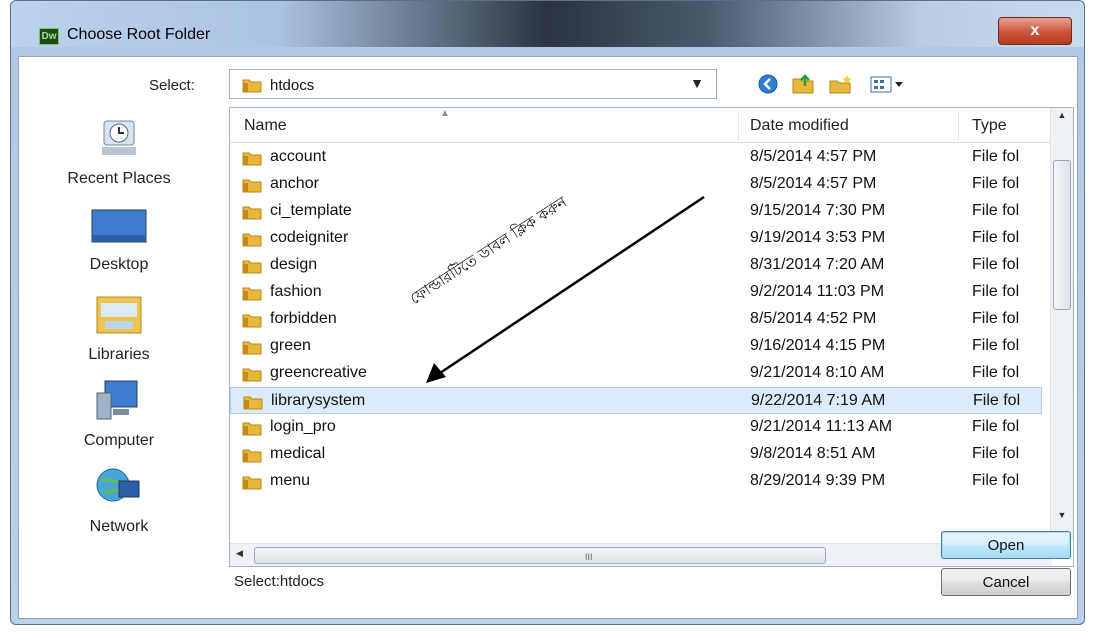  I want to click on scroll-grip: III, so click(589, 557).